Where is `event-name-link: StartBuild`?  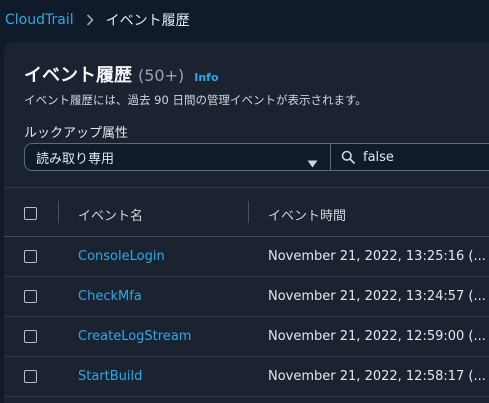
event-name-link: StartBuild is located at coordinates (110, 376).